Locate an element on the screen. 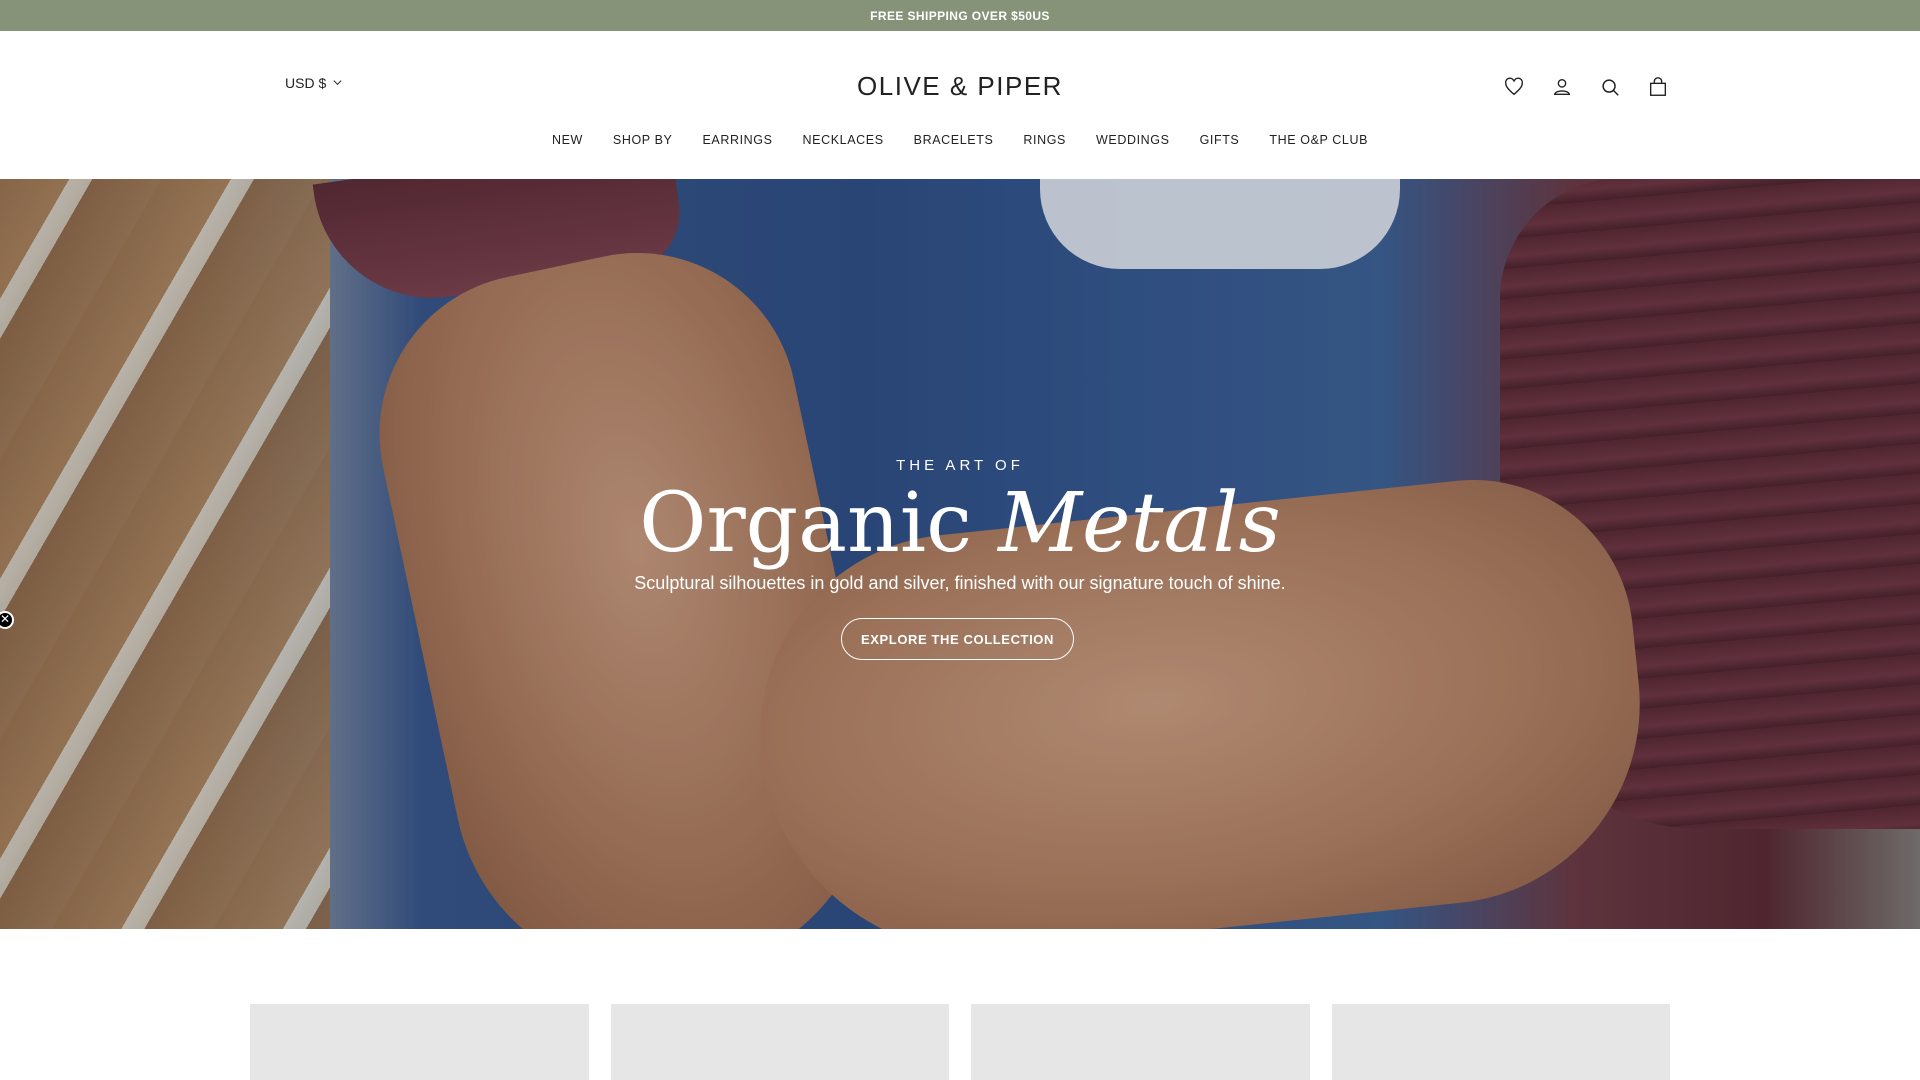 The image size is (1920, 1080). announcement-text: FREE SHIPPING OVER $50US is located at coordinates (960, 15).